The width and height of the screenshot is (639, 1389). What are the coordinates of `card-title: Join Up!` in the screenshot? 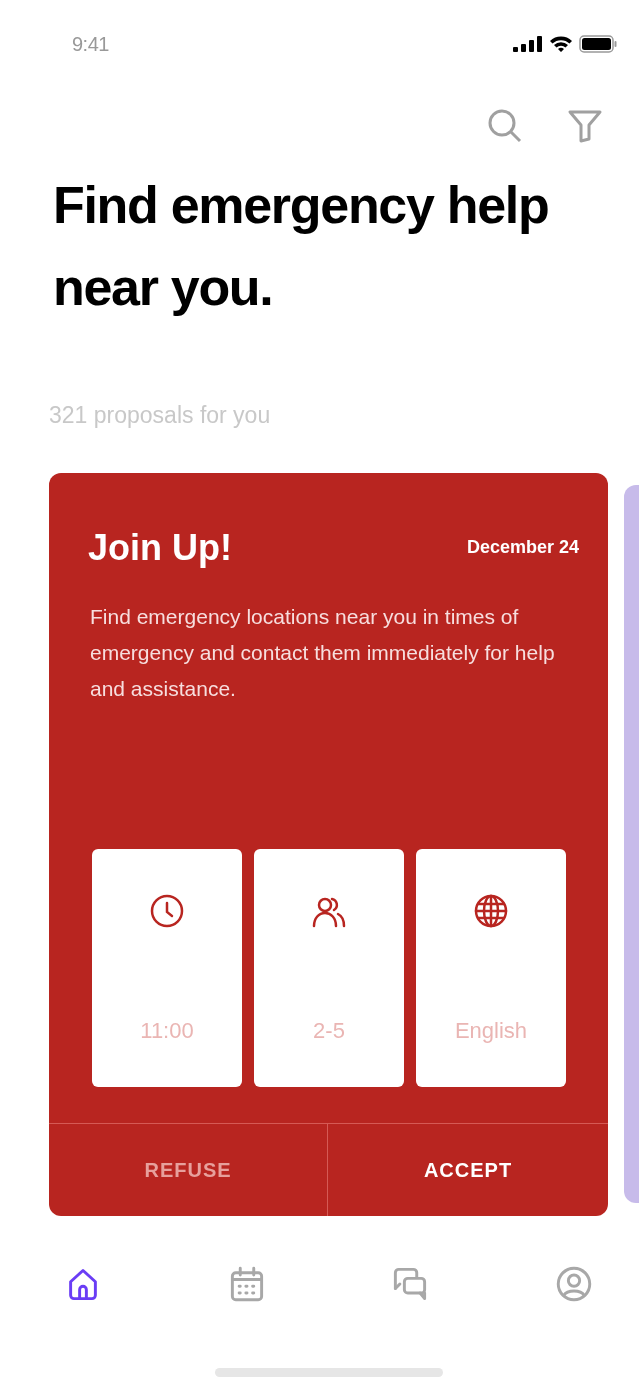 It's located at (160, 547).